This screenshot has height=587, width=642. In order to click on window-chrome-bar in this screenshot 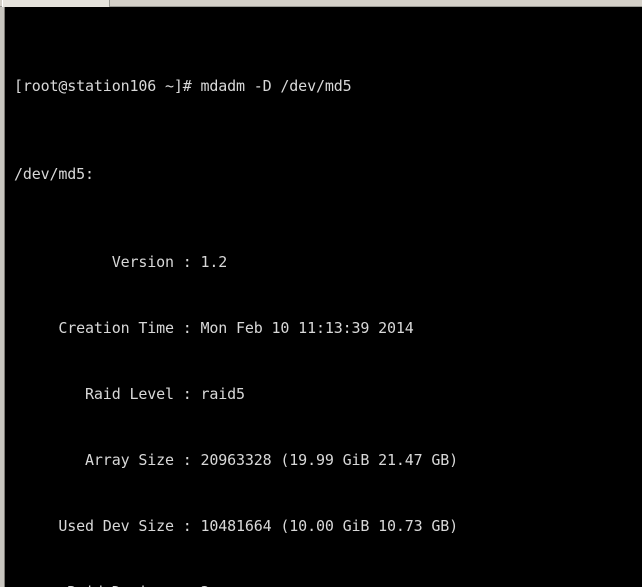, I will do `click(321, 3)`.